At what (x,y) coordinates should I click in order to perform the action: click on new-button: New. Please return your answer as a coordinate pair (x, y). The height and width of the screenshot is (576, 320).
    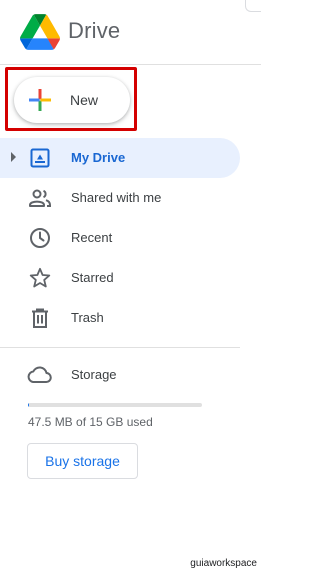
    Looking at the image, I should click on (72, 100).